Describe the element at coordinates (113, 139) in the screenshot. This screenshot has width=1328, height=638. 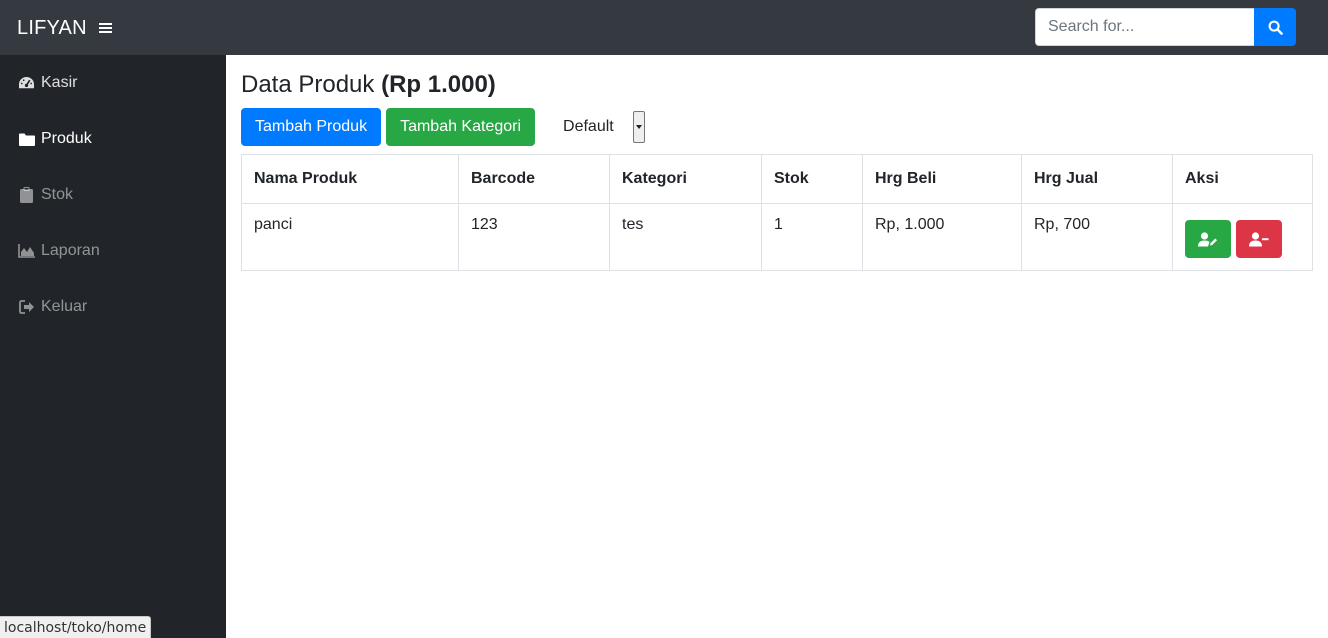
I see `sidebar-item-produk: Produk` at that location.